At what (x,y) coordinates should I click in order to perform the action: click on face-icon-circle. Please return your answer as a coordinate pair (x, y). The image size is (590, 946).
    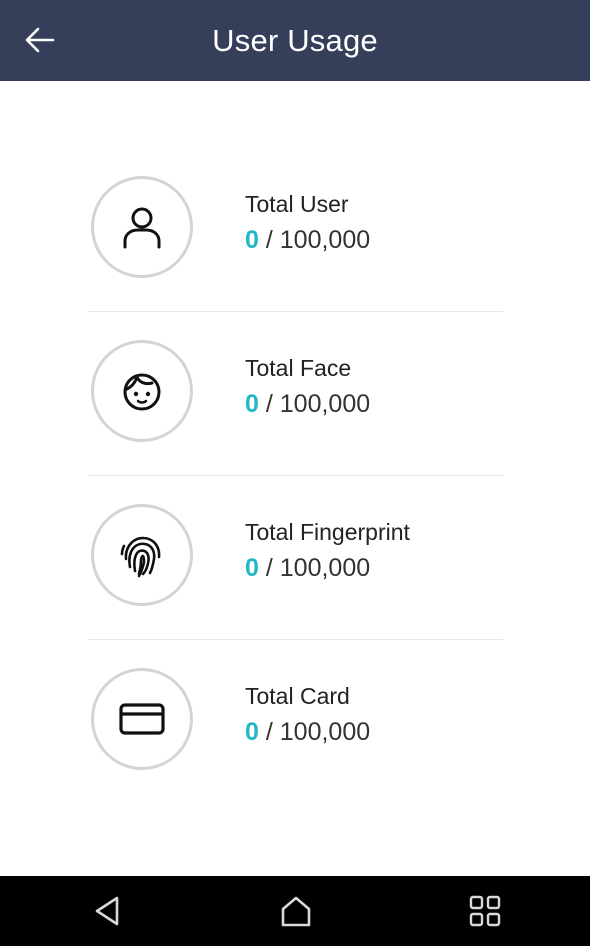
    Looking at the image, I should click on (142, 391).